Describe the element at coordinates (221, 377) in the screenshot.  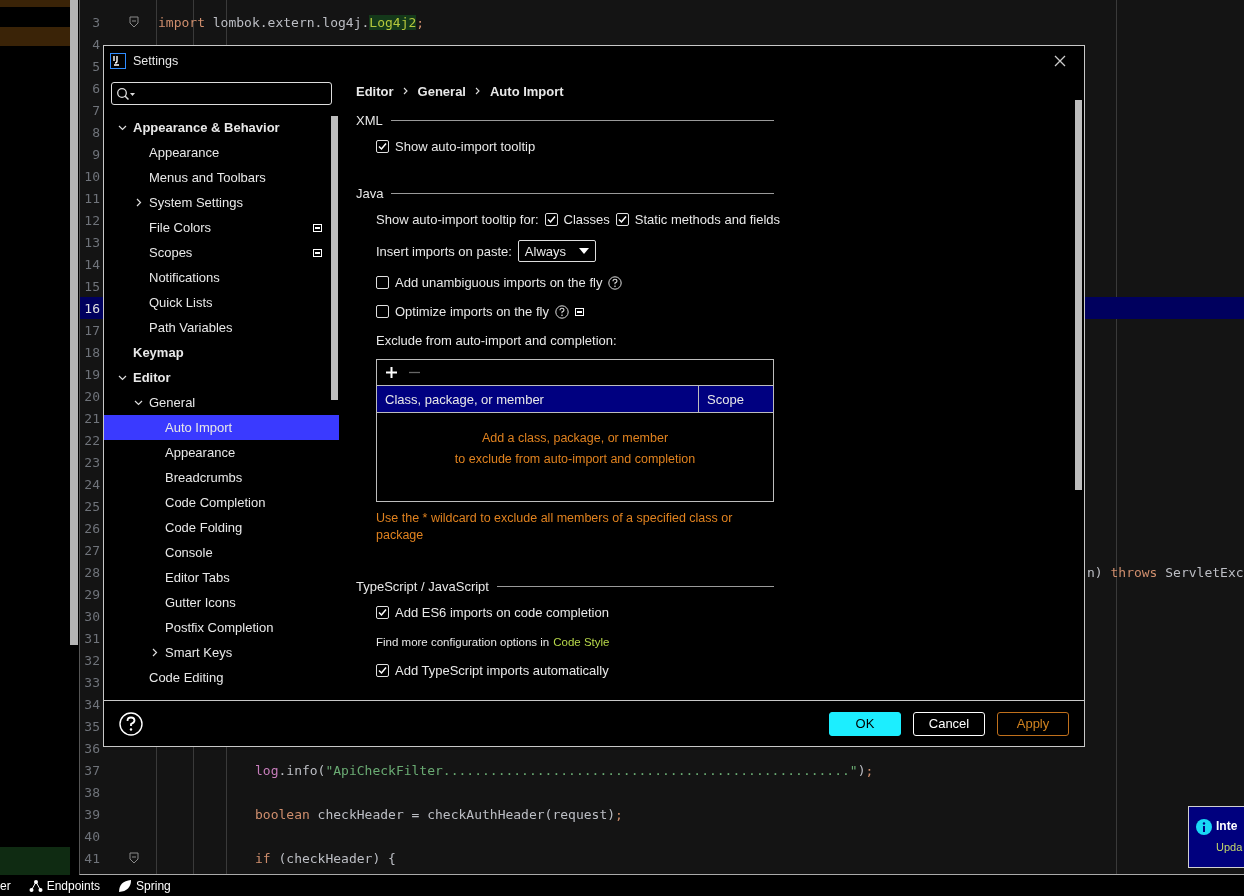
I see `tree-item: Editor` at that location.